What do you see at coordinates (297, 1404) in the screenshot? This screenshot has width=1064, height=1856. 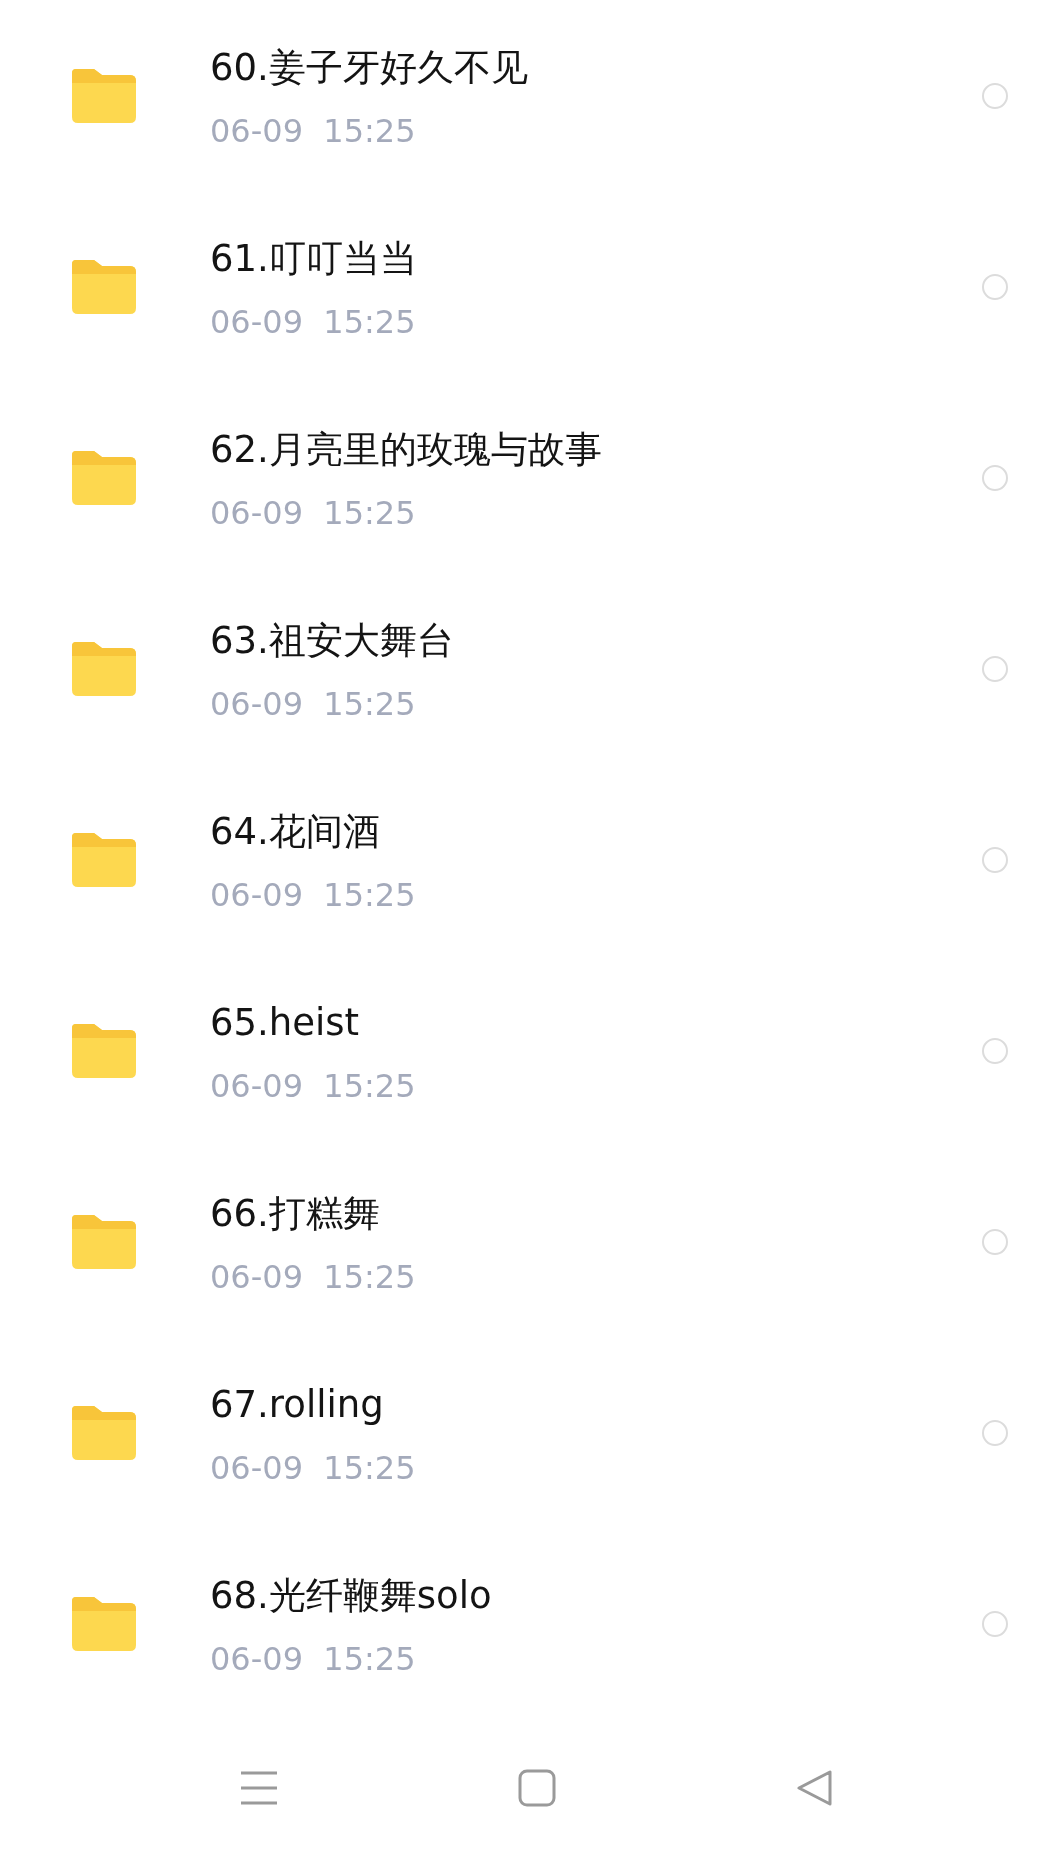 I see `folder-name: 67.rolling` at bounding box center [297, 1404].